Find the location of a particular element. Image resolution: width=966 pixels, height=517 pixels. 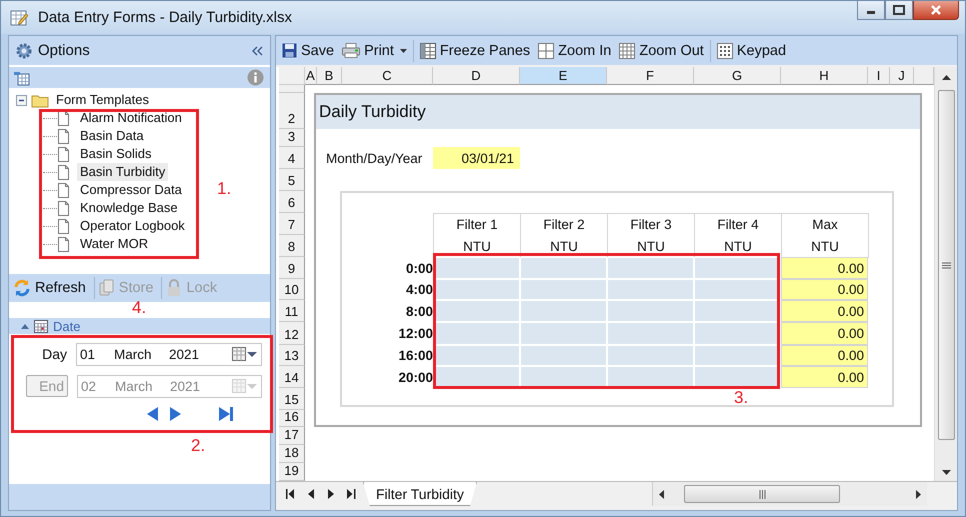

save-button: Save is located at coordinates (308, 50).